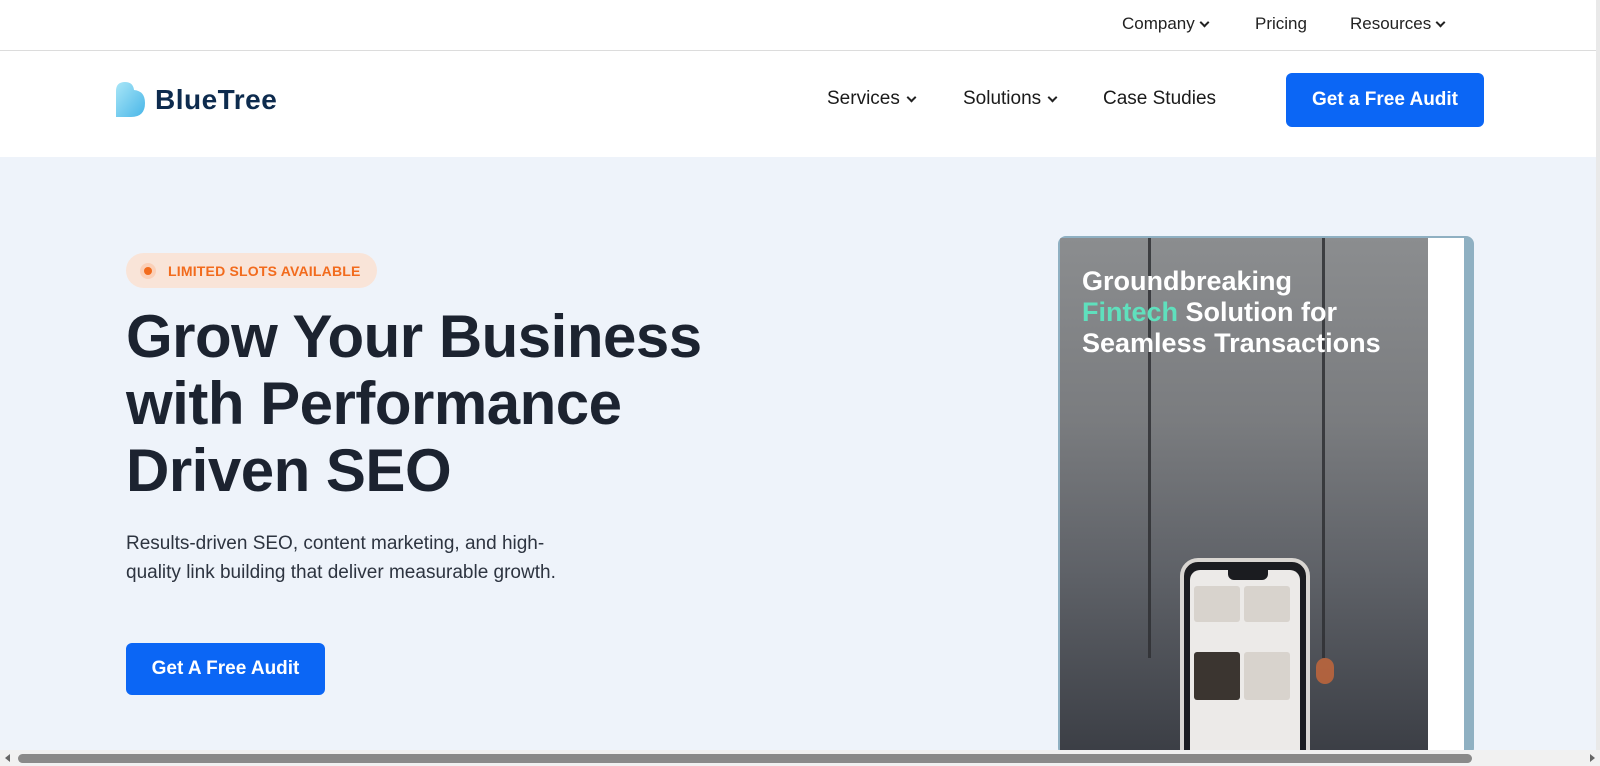 This screenshot has width=1600, height=766. I want to click on card-title-line: Groundbreaking, so click(1187, 281).